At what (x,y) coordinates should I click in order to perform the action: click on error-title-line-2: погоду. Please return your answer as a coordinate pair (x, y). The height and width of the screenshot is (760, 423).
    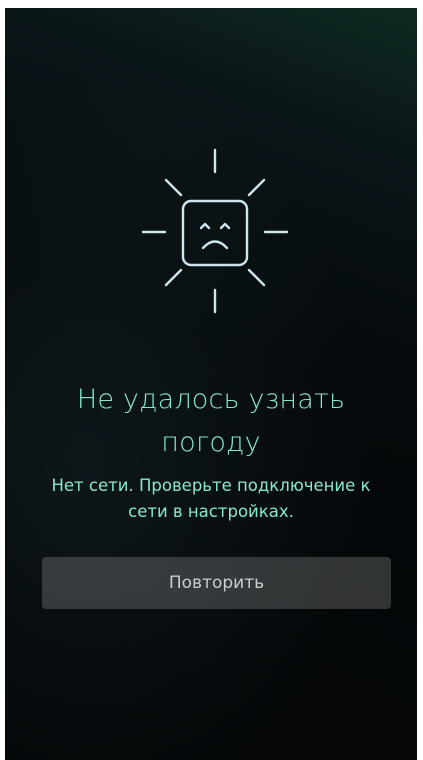
    Looking at the image, I should click on (211, 442).